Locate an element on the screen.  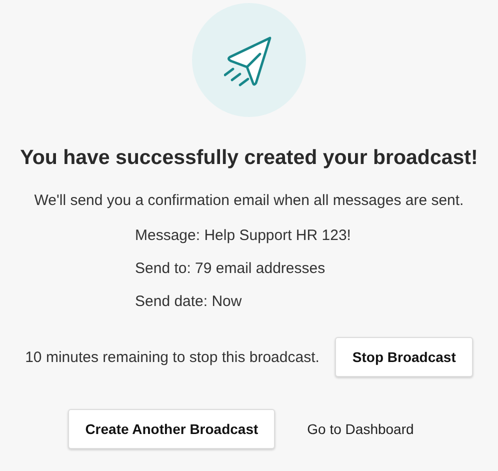
confirmation-message: We'll send you a confirmation email when all messages are sent. is located at coordinates (249, 201).